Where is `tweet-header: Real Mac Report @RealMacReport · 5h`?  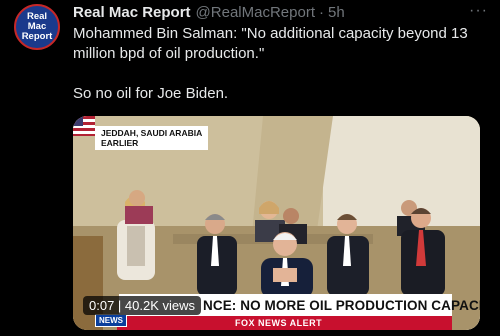 tweet-header: Real Mac Report @RealMacReport · 5h is located at coordinates (272, 12).